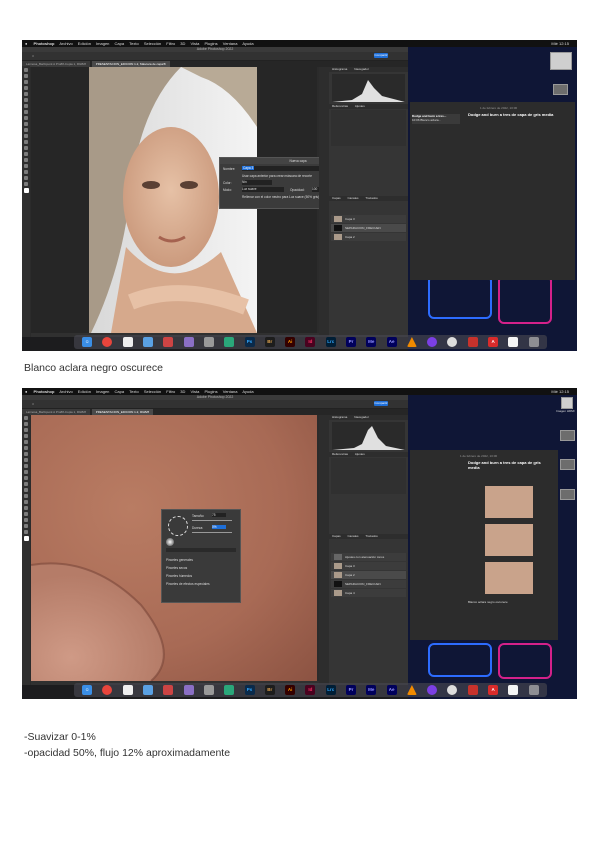  What do you see at coordinates (229, 690) in the screenshot?
I see `paint-icon` at bounding box center [229, 690].